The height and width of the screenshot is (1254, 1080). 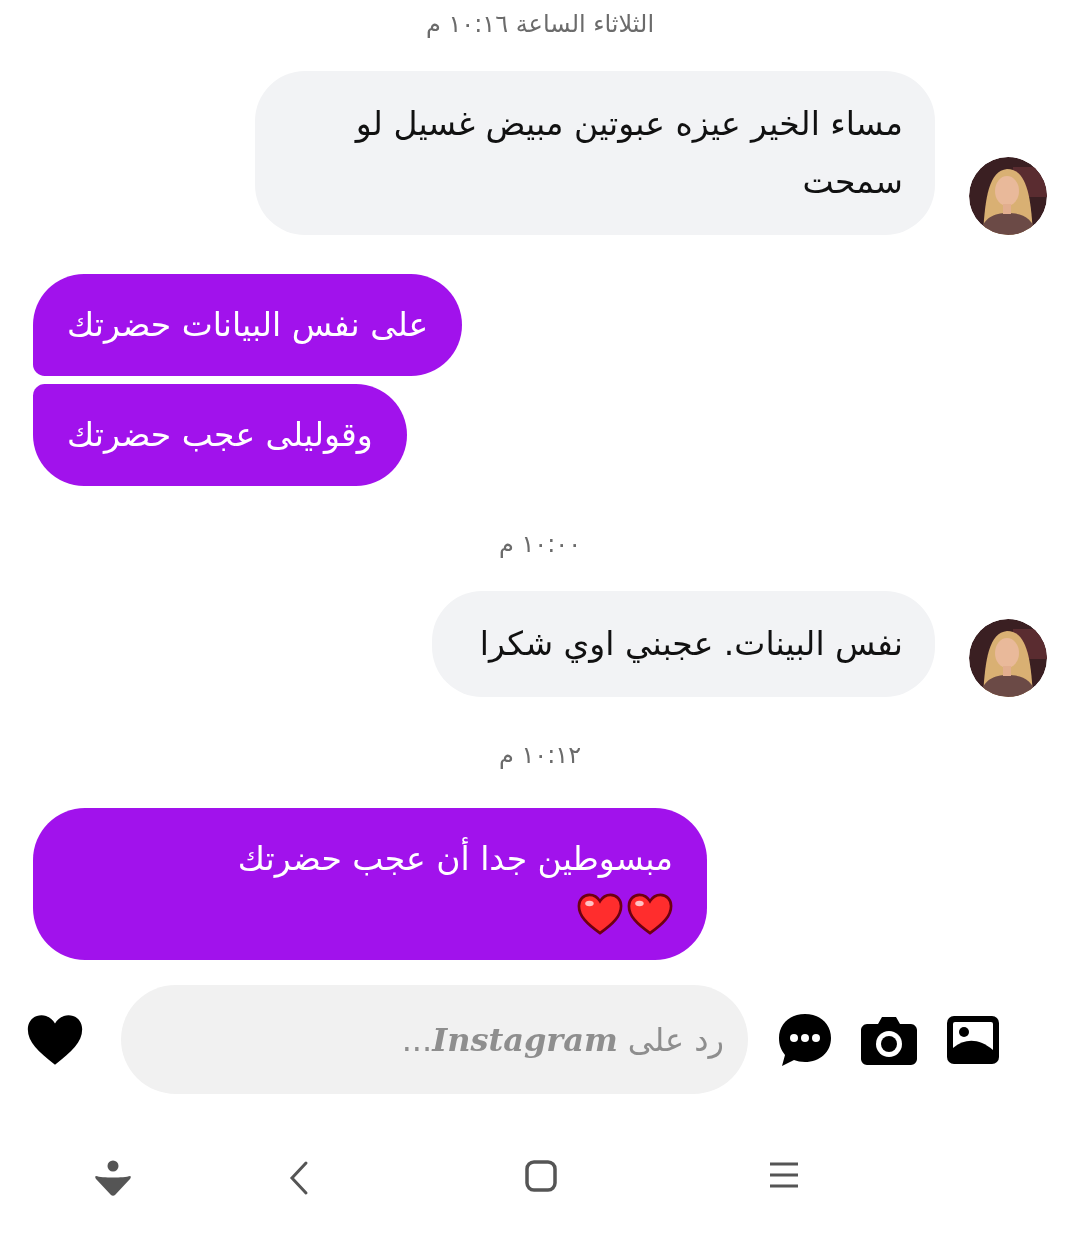 I want to click on accessibility-icon, so click(x=113, y=1179).